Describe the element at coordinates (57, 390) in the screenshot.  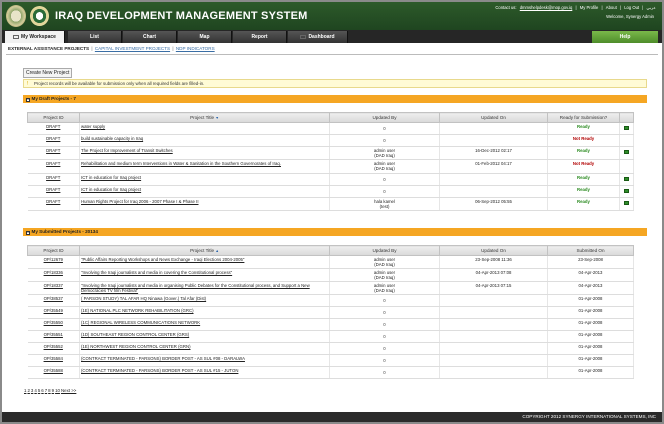
I see `page-link: 10` at that location.